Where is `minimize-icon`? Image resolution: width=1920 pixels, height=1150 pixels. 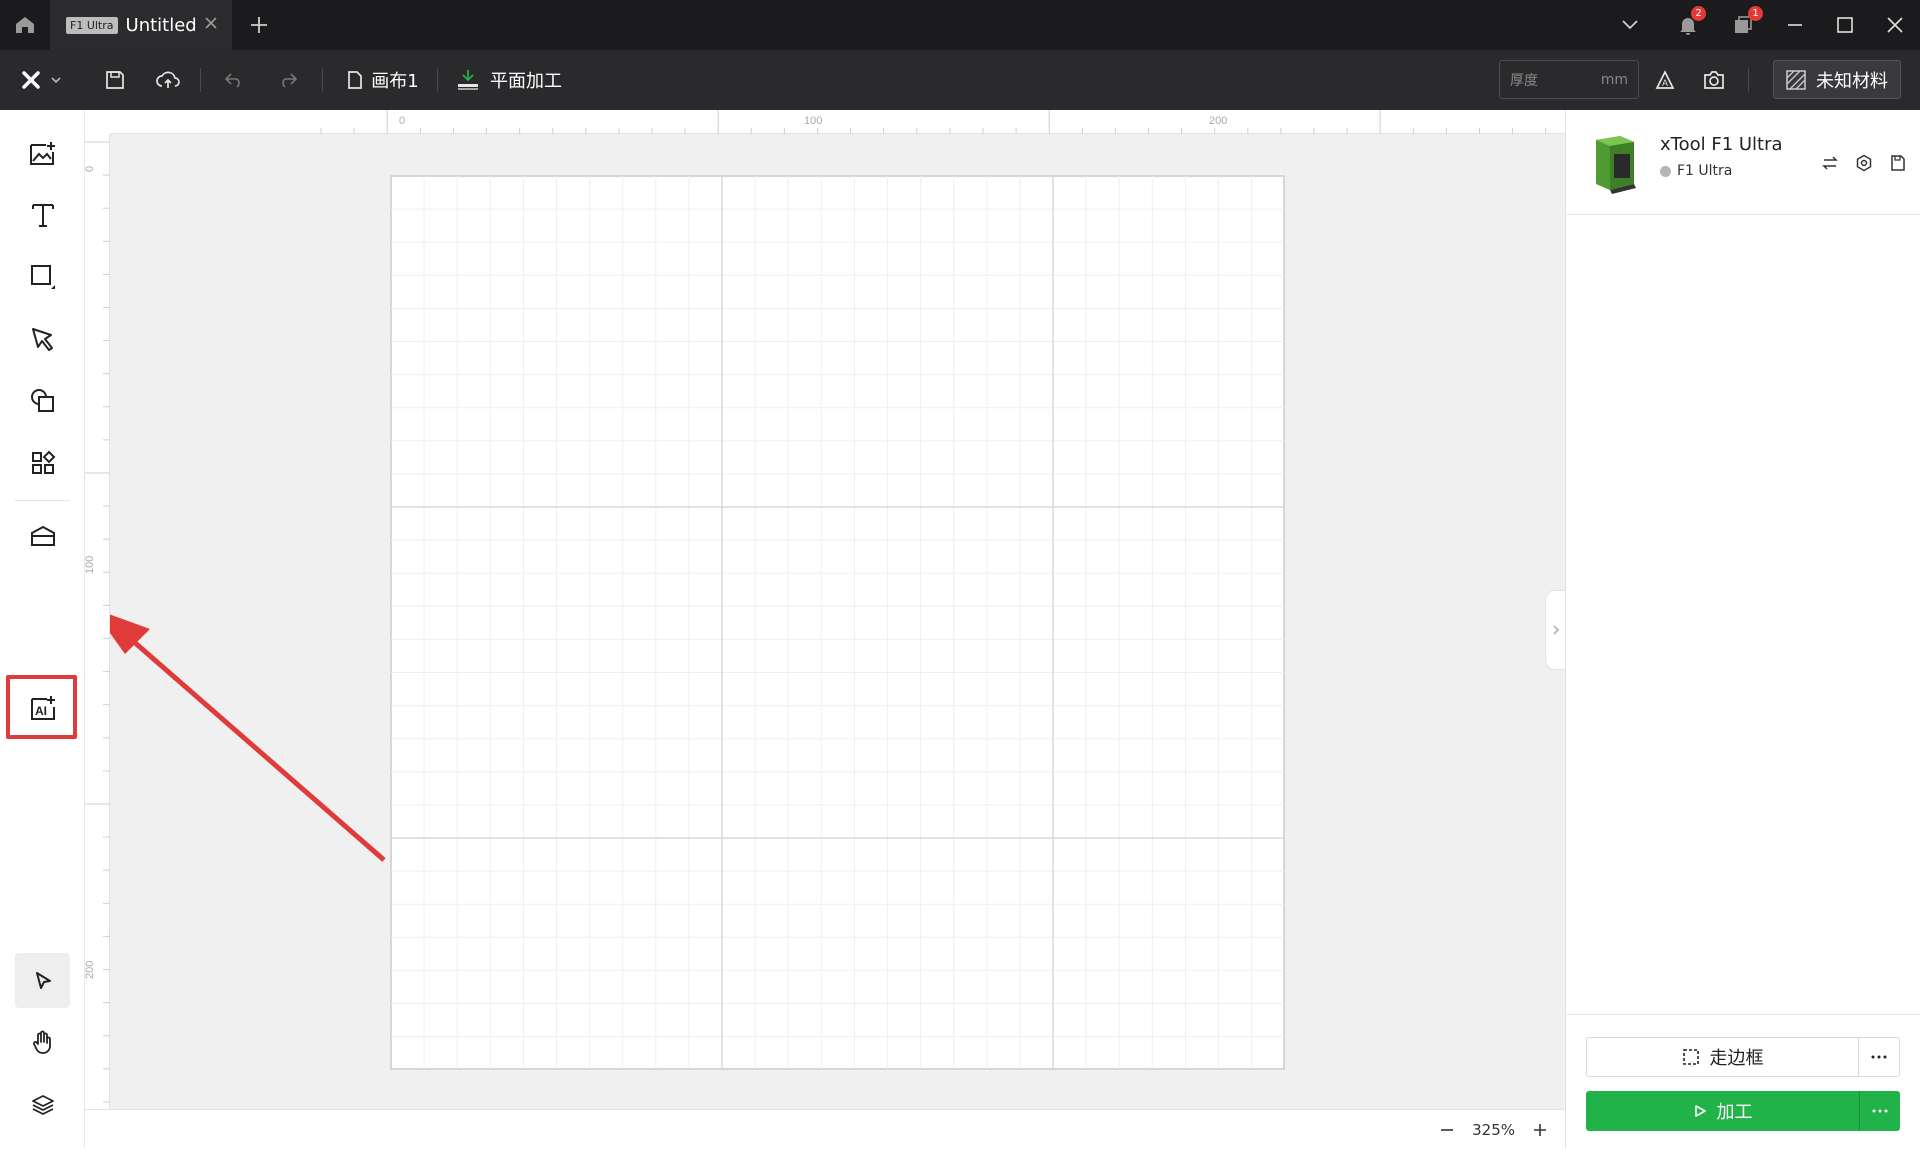
minimize-icon is located at coordinates (1795, 25).